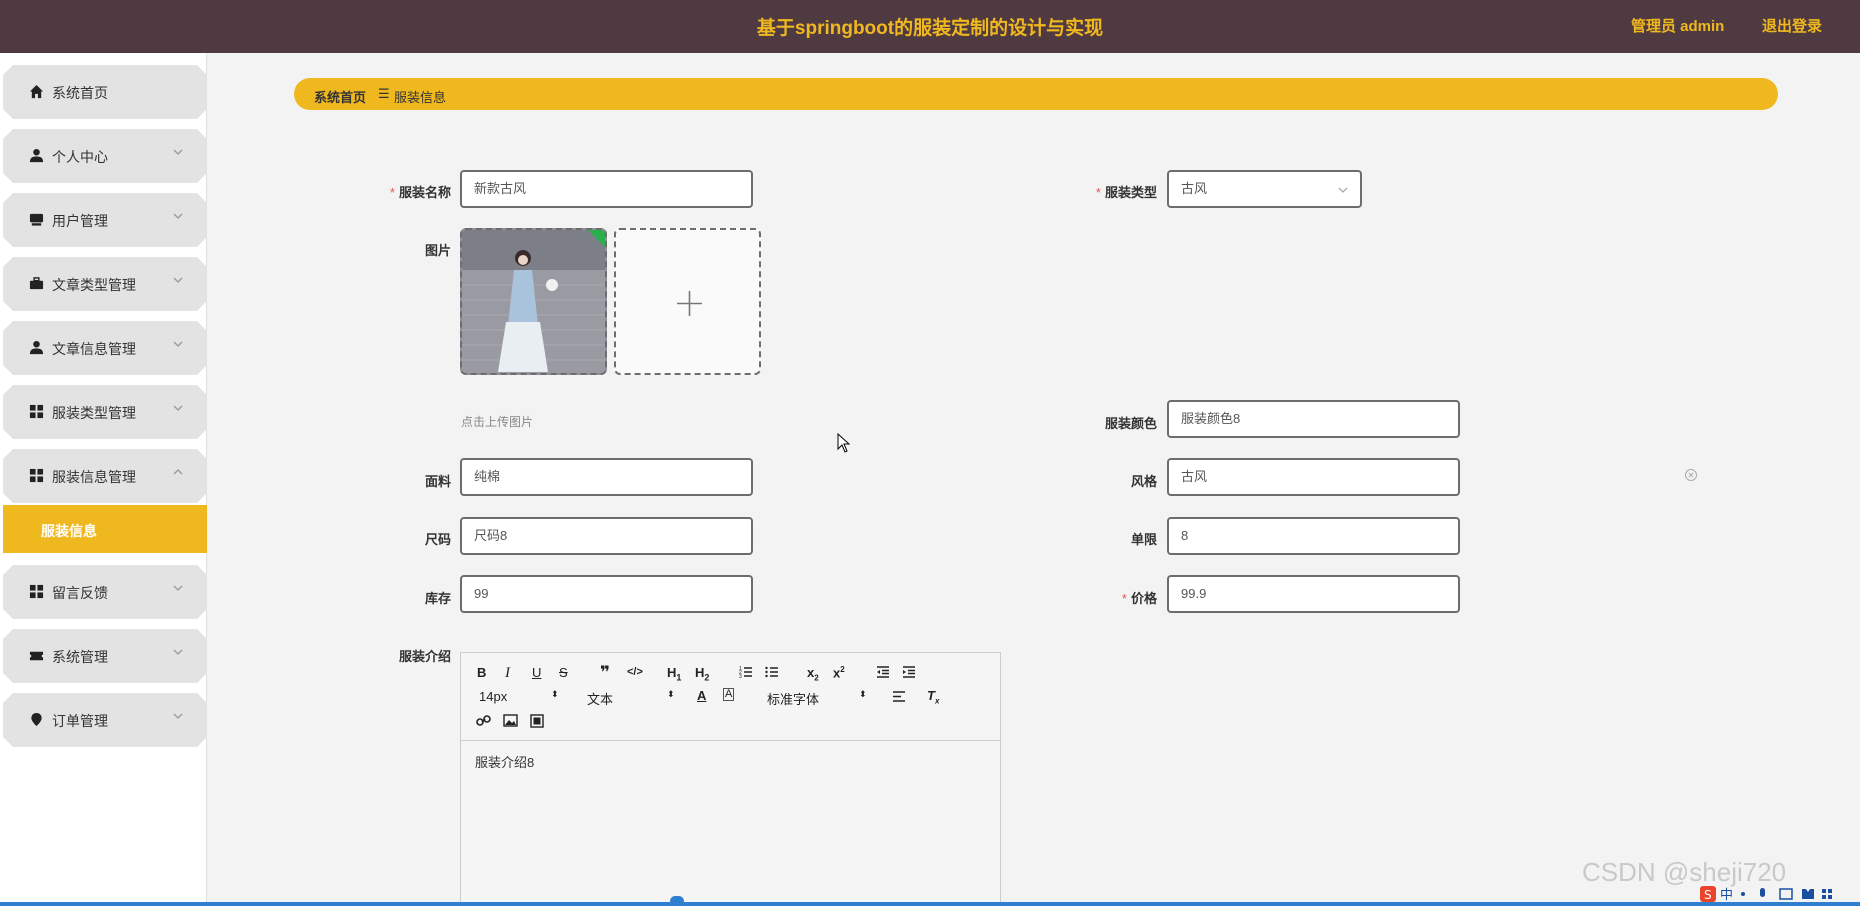  What do you see at coordinates (424, 656) in the screenshot?
I see `intro-label: 服装介绍` at bounding box center [424, 656].